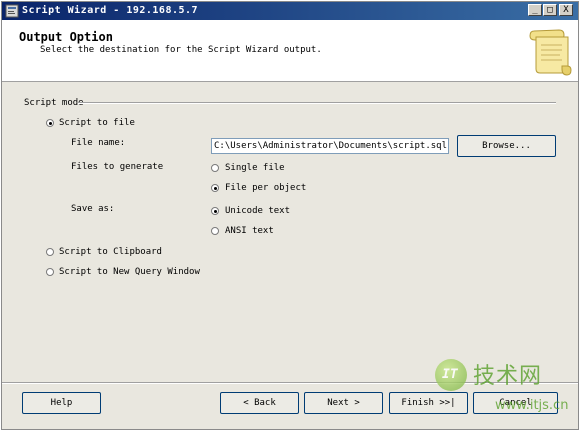 This screenshot has height=433, width=582. Describe the element at coordinates (428, 403) in the screenshot. I see `finish-button: Finish >>|` at that location.